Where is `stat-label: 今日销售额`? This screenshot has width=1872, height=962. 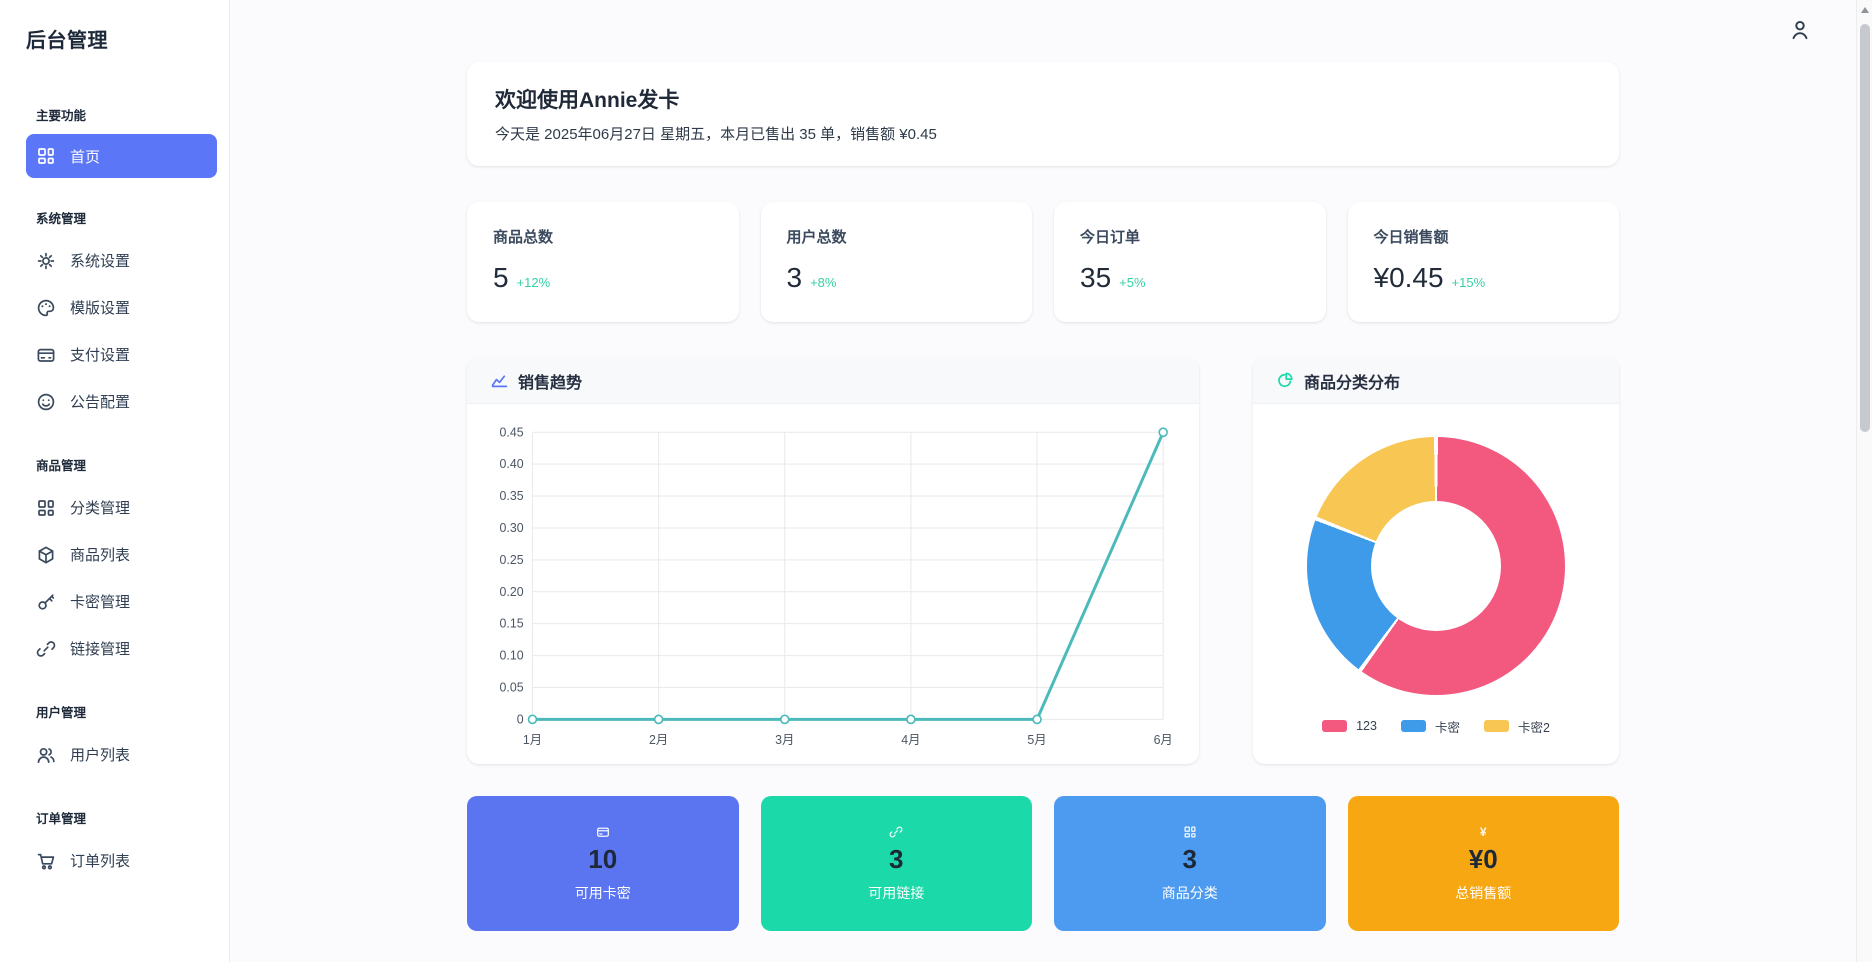
stat-label: 今日销售额 is located at coordinates (1411, 237).